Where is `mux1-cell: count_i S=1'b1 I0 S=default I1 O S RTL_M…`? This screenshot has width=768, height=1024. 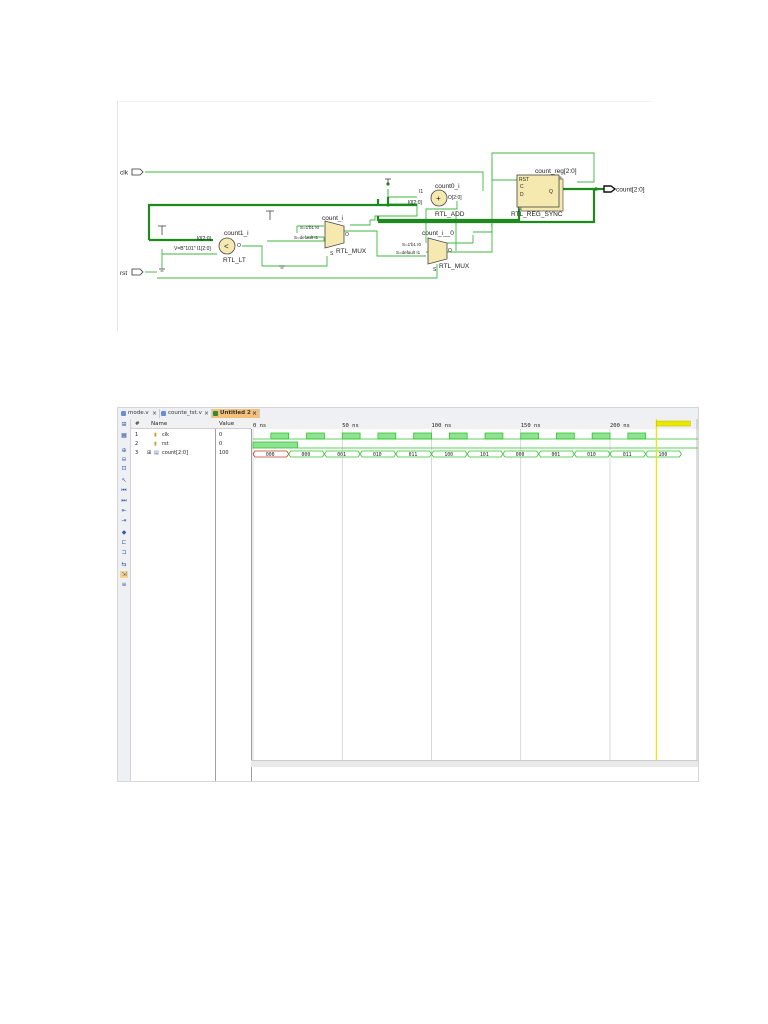 mux1-cell: count_i S=1'b1 I0 S=default I1 O S RTL_M… is located at coordinates (330, 236).